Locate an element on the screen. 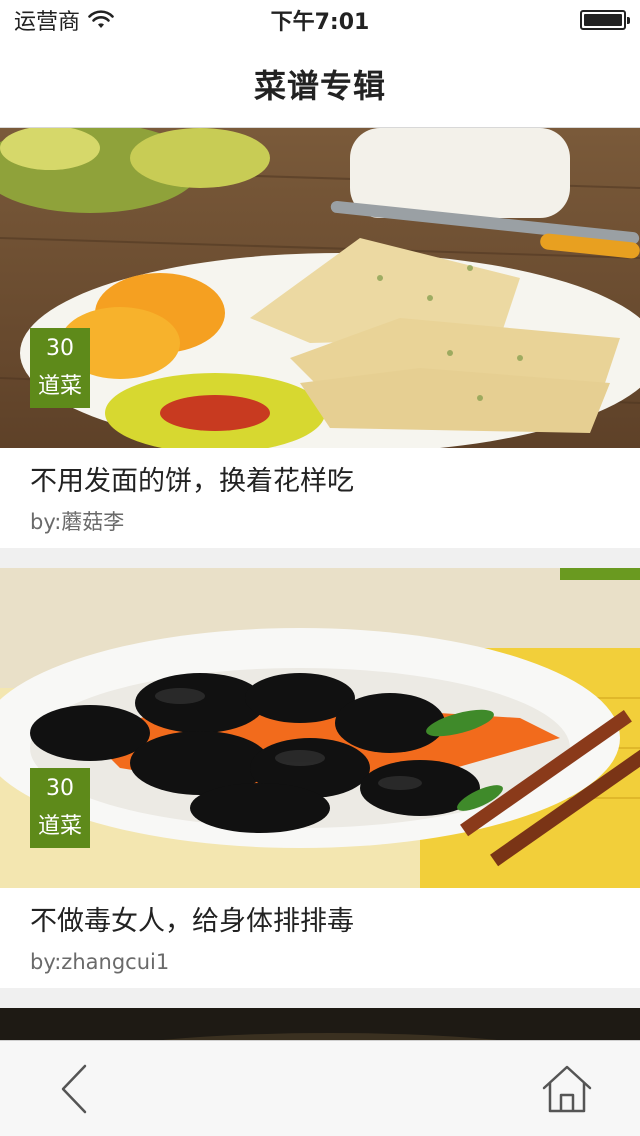  recipe-photo-partial is located at coordinates (320, 1024).